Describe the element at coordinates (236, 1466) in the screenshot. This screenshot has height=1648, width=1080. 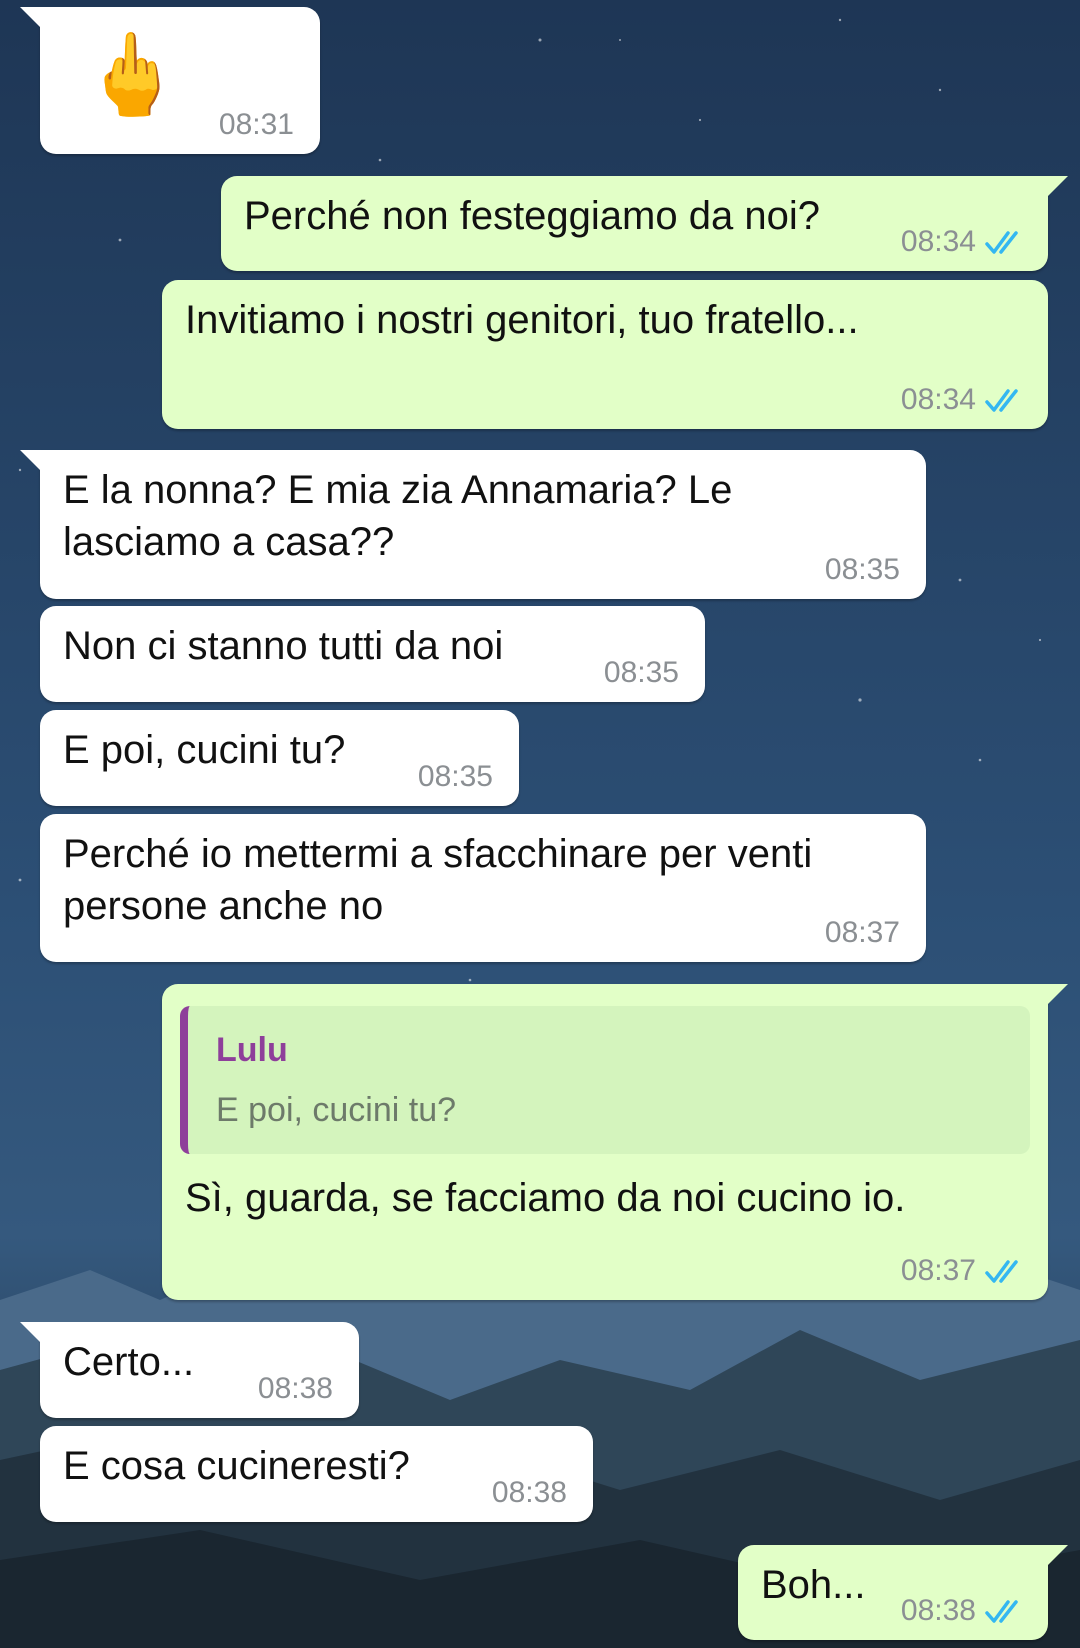
I see `message-text: E cosa cucineresti?` at that location.